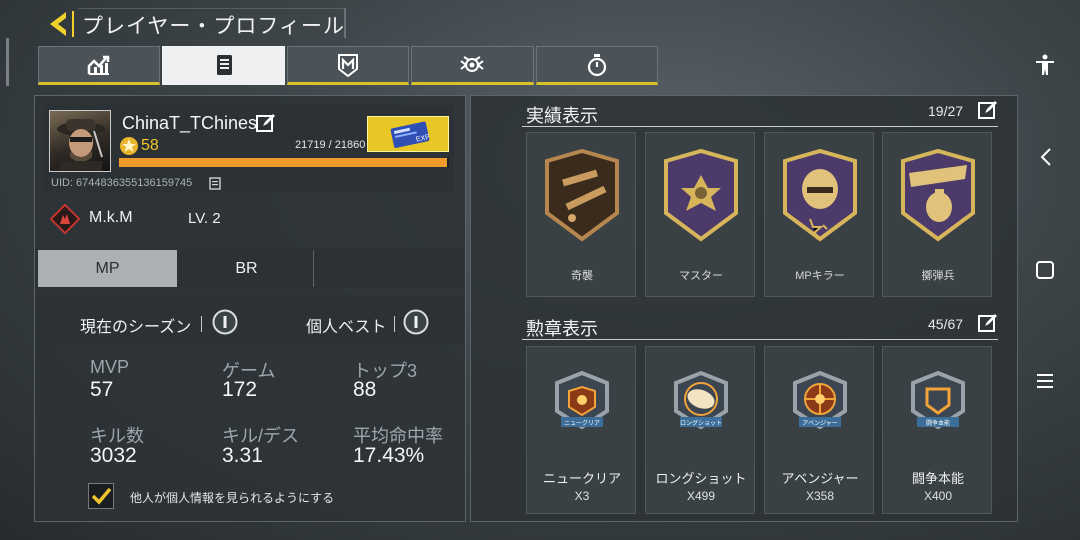 The width and height of the screenshot is (1080, 540). I want to click on achievement-name: マスター, so click(701, 276).